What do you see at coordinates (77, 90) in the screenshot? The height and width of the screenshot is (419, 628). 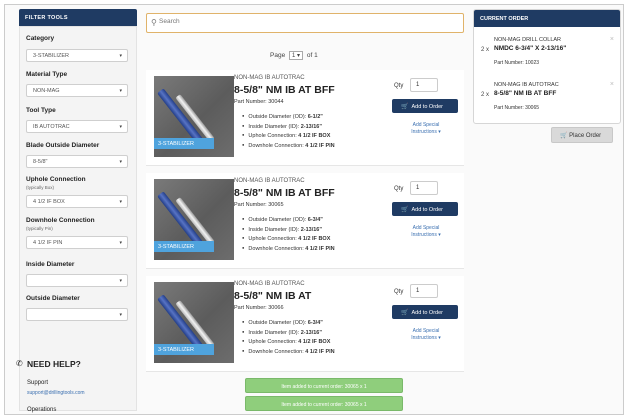 I see `material-type-select: NON-MAG ▾` at bounding box center [77, 90].